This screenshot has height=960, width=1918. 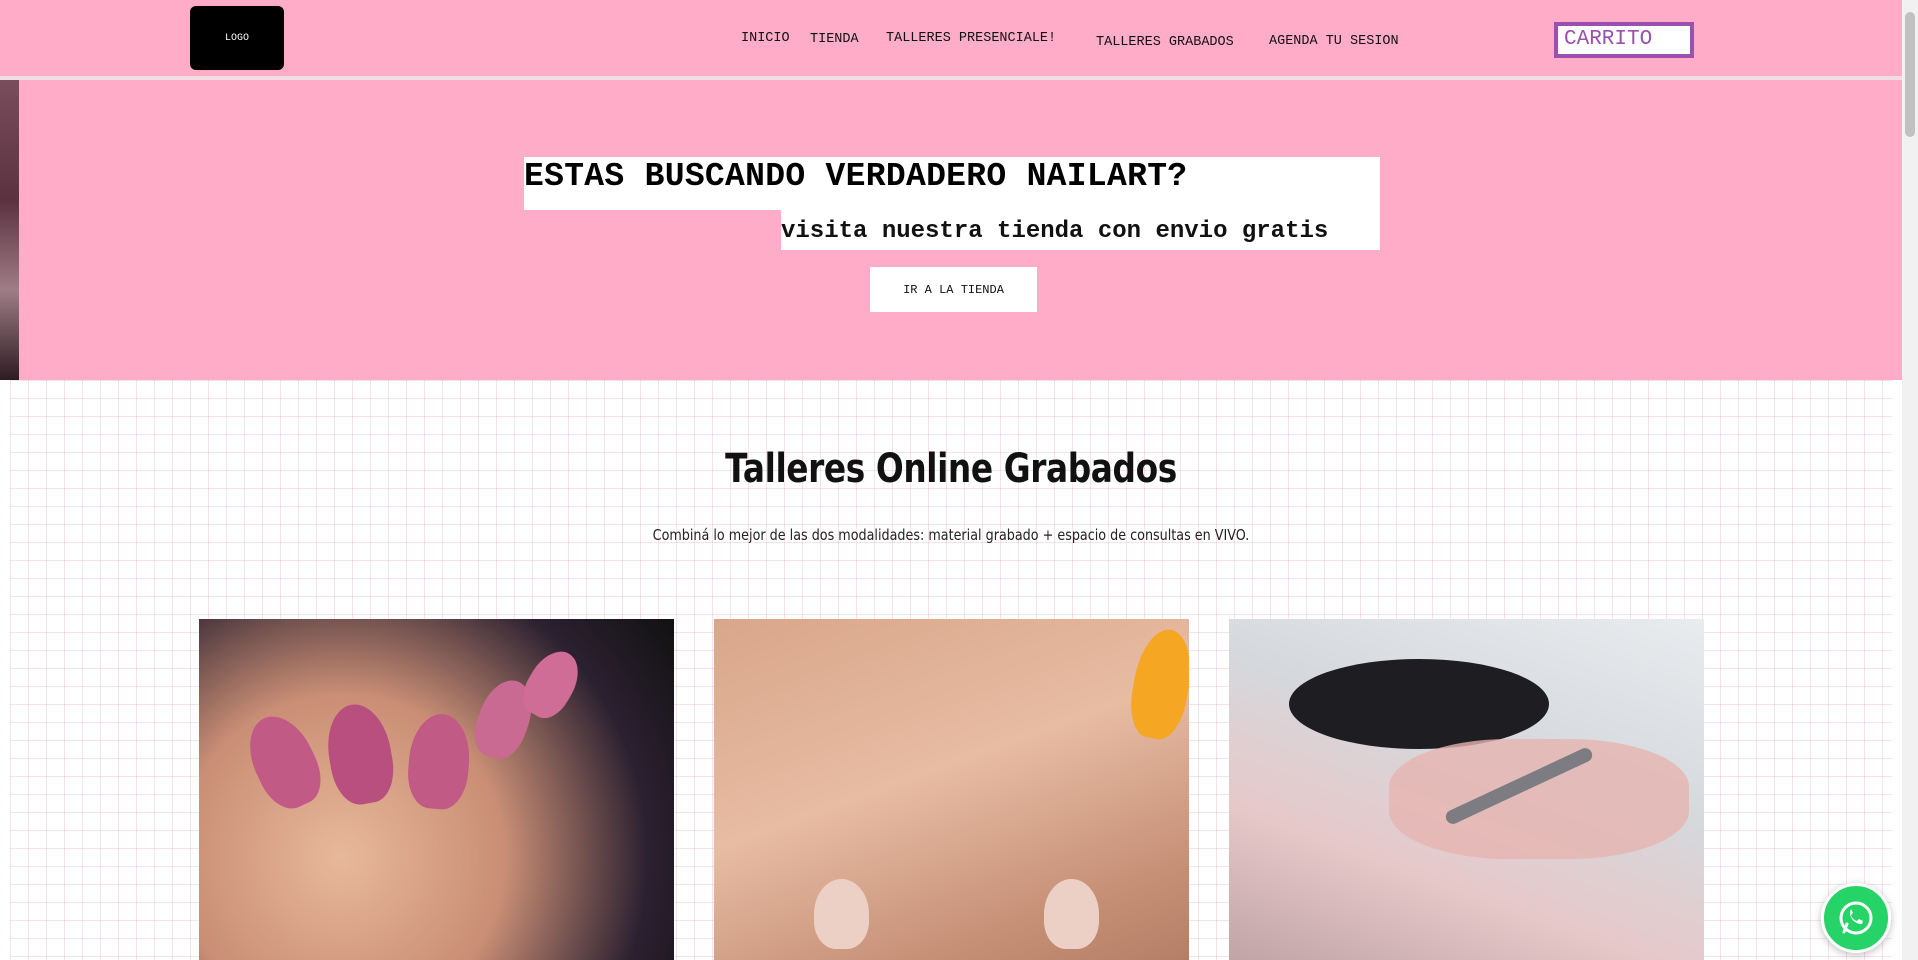 I want to click on whatsapp-button, so click(x=1856, y=918).